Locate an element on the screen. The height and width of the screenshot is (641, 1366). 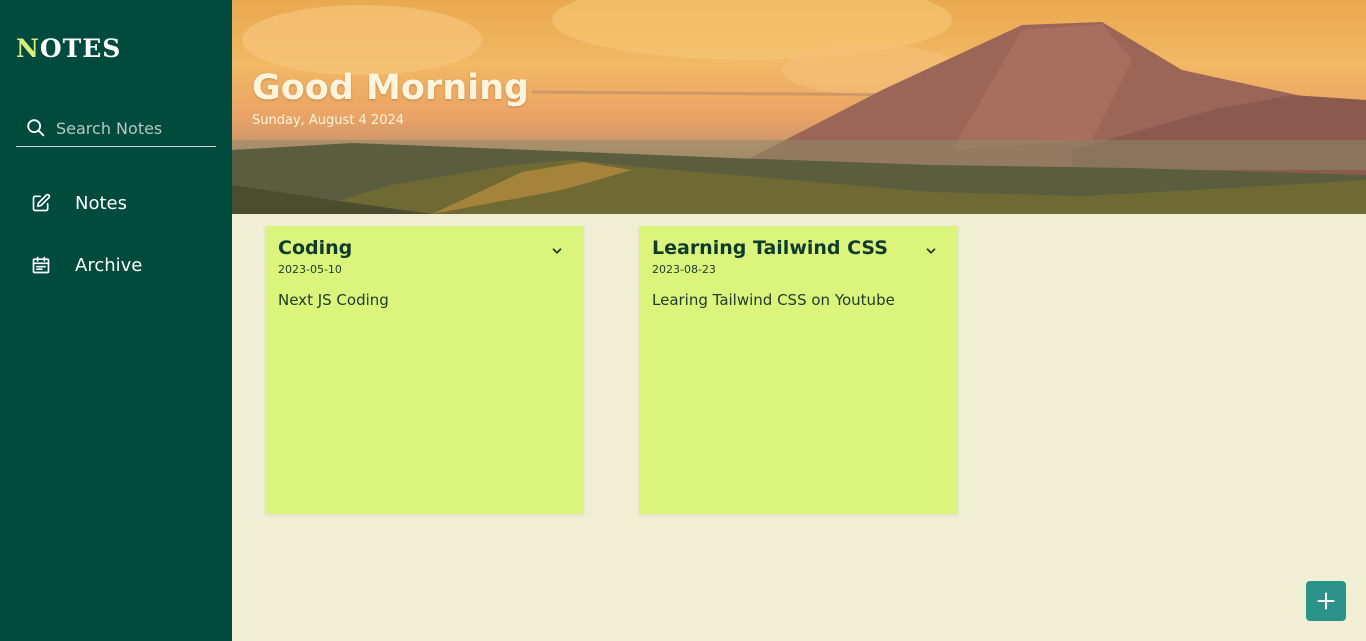
note-body: Next JS Coding is located at coordinates (333, 300).